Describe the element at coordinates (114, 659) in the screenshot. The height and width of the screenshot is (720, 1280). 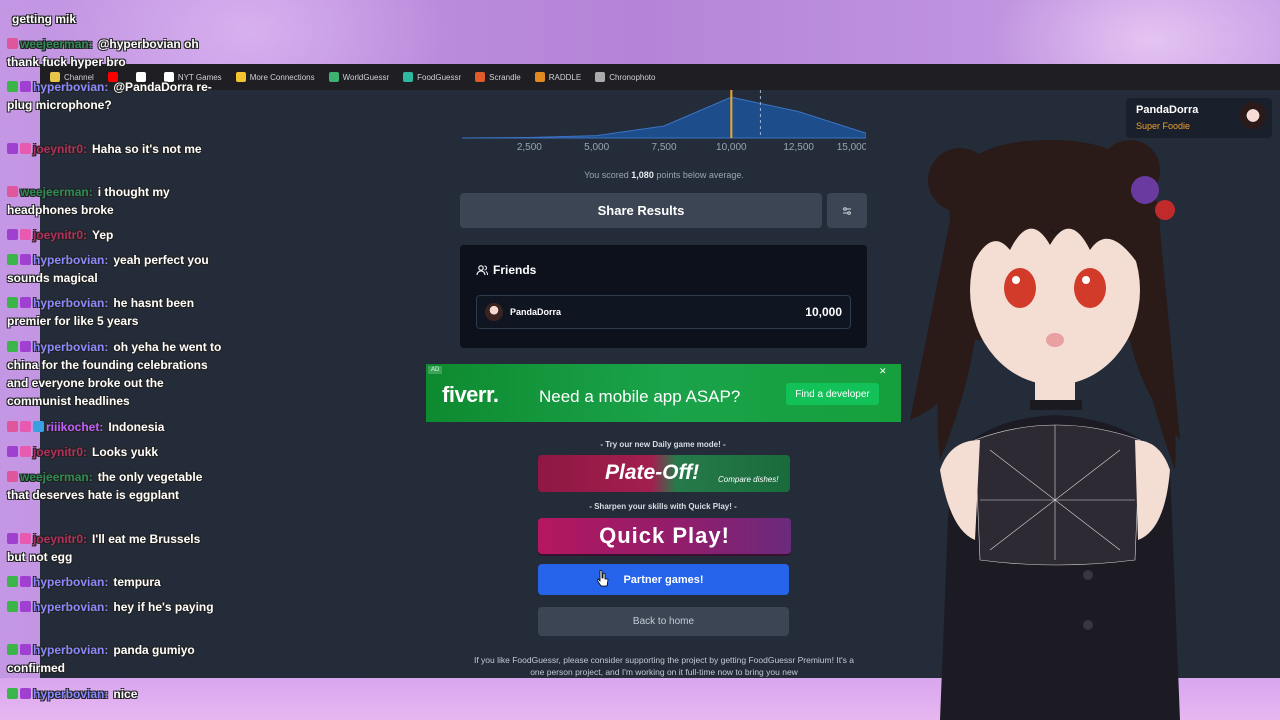
I see `chat-message: hyperbovian: panda gumiyo confirmed` at that location.